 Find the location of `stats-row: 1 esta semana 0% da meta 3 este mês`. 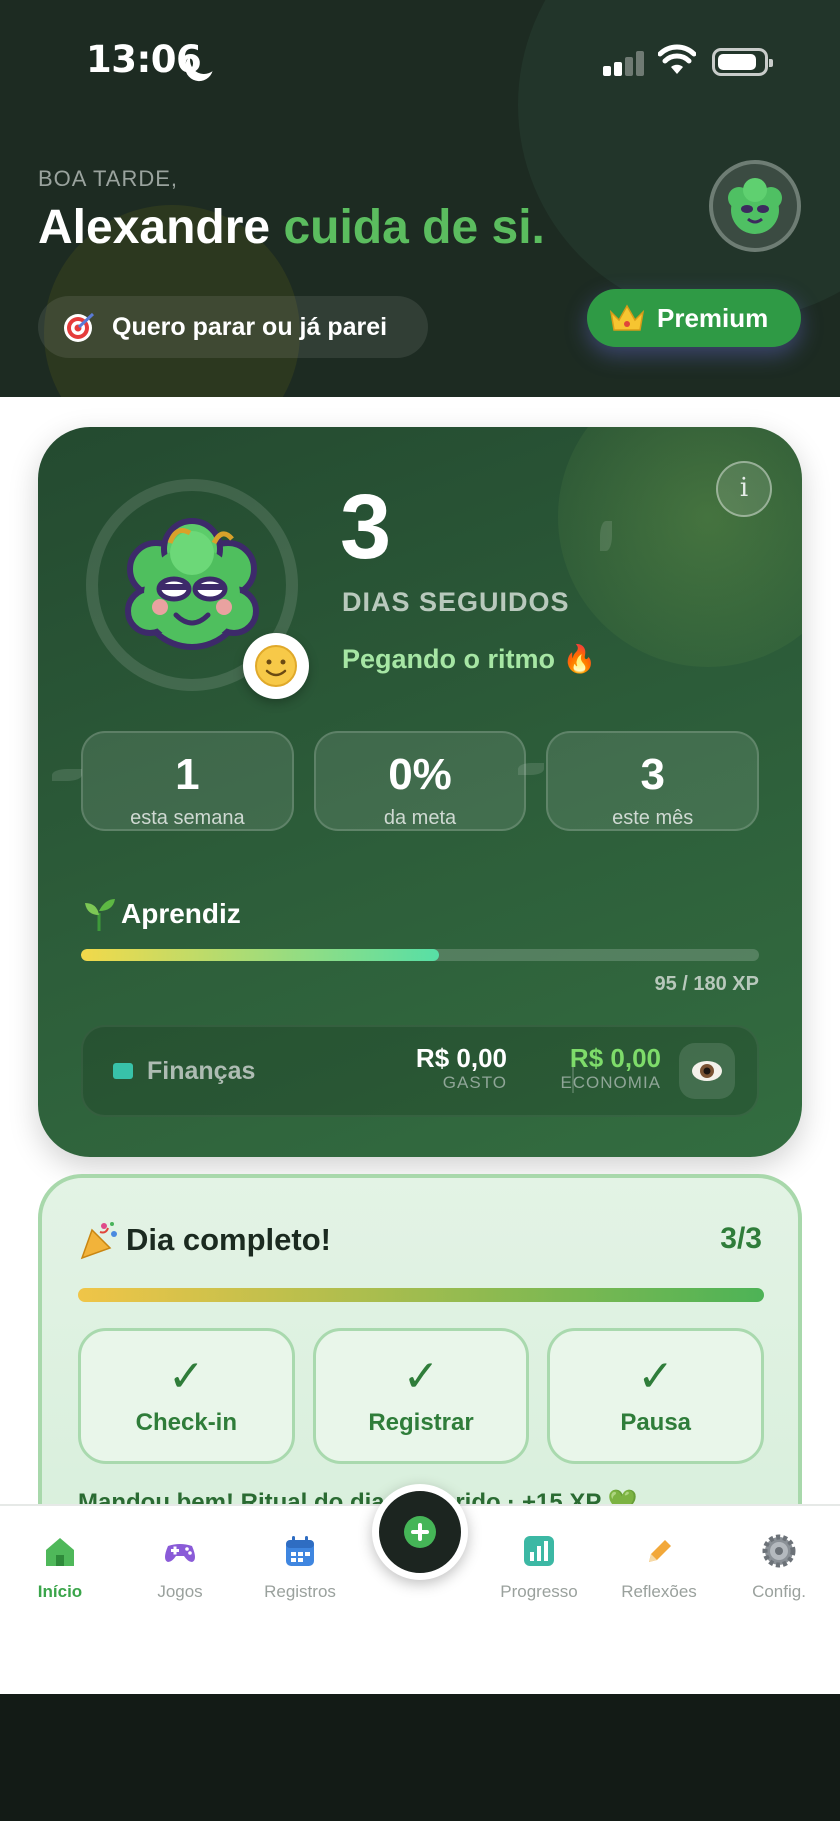

stats-row: 1 esta semana 0% da meta 3 este mês is located at coordinates (420, 781).